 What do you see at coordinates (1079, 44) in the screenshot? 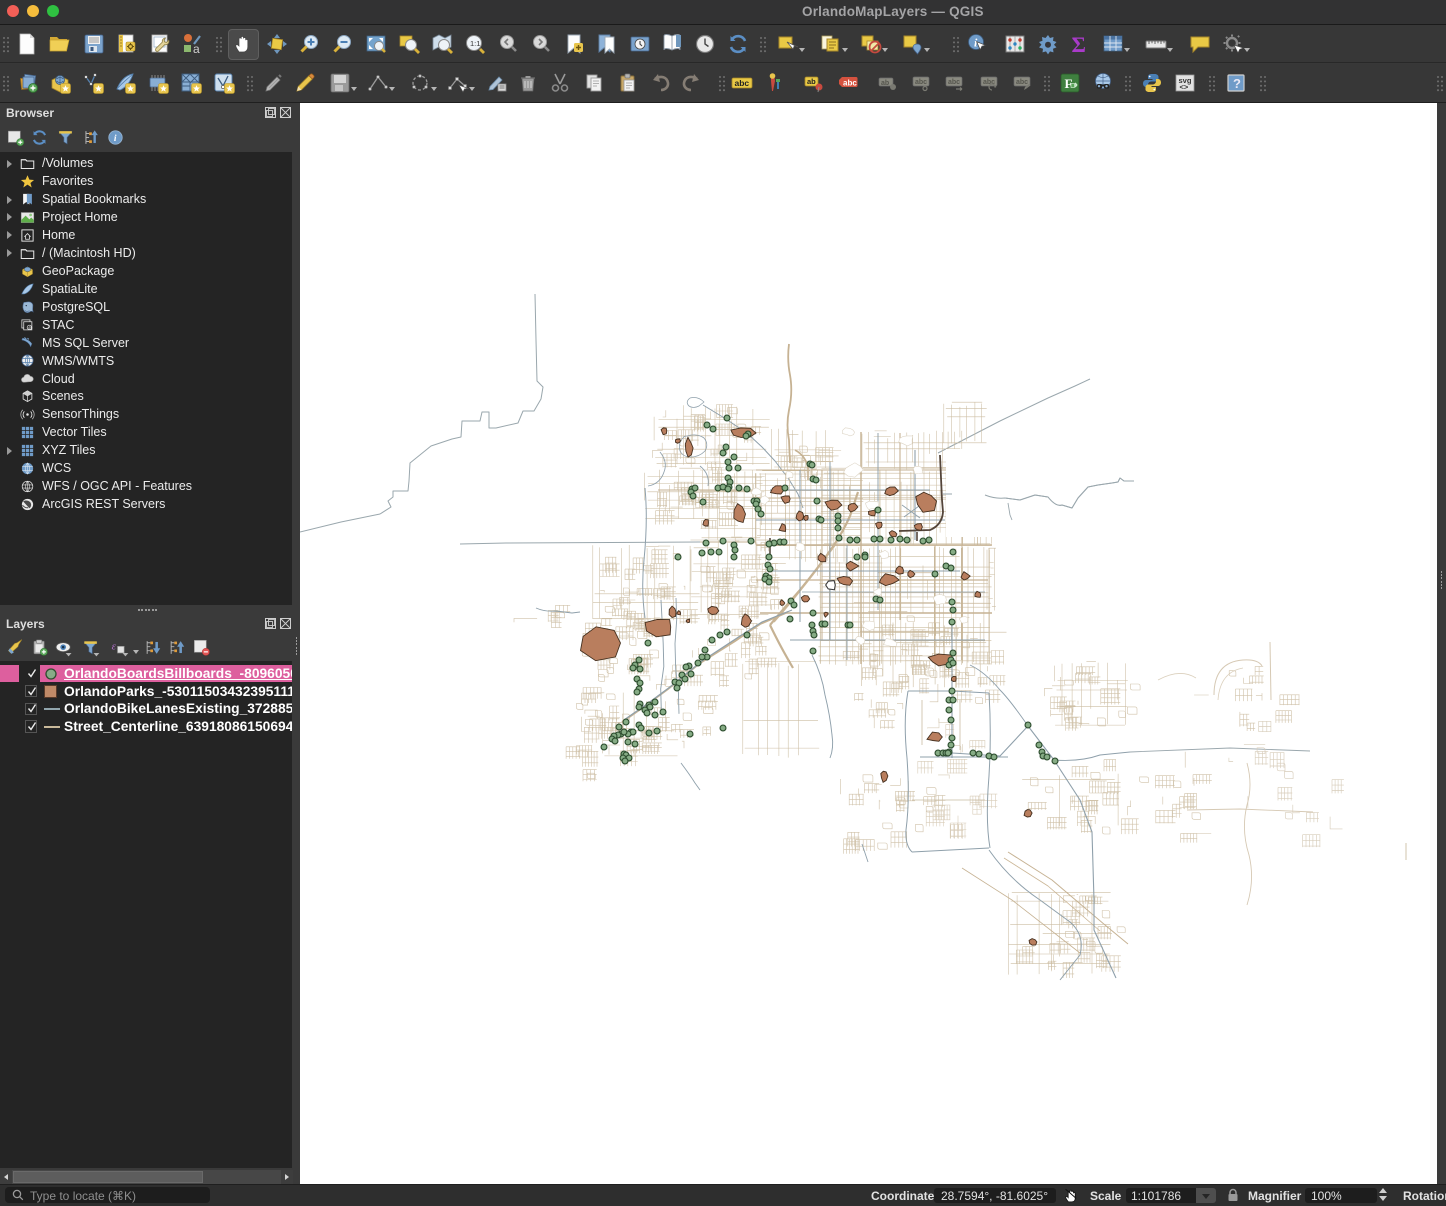
I see `svg-text: Σ` at bounding box center [1079, 44].